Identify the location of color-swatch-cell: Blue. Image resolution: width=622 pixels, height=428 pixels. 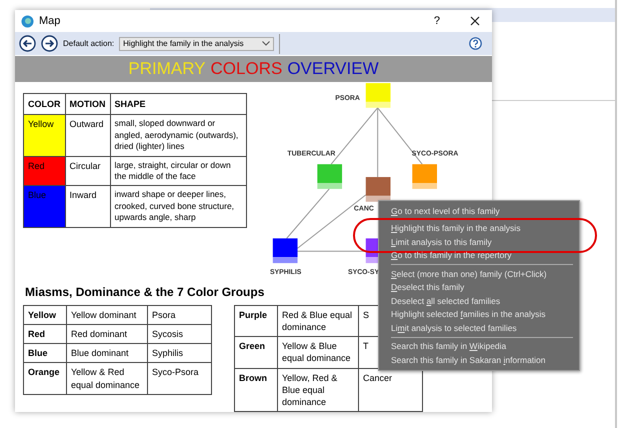
(44, 207).